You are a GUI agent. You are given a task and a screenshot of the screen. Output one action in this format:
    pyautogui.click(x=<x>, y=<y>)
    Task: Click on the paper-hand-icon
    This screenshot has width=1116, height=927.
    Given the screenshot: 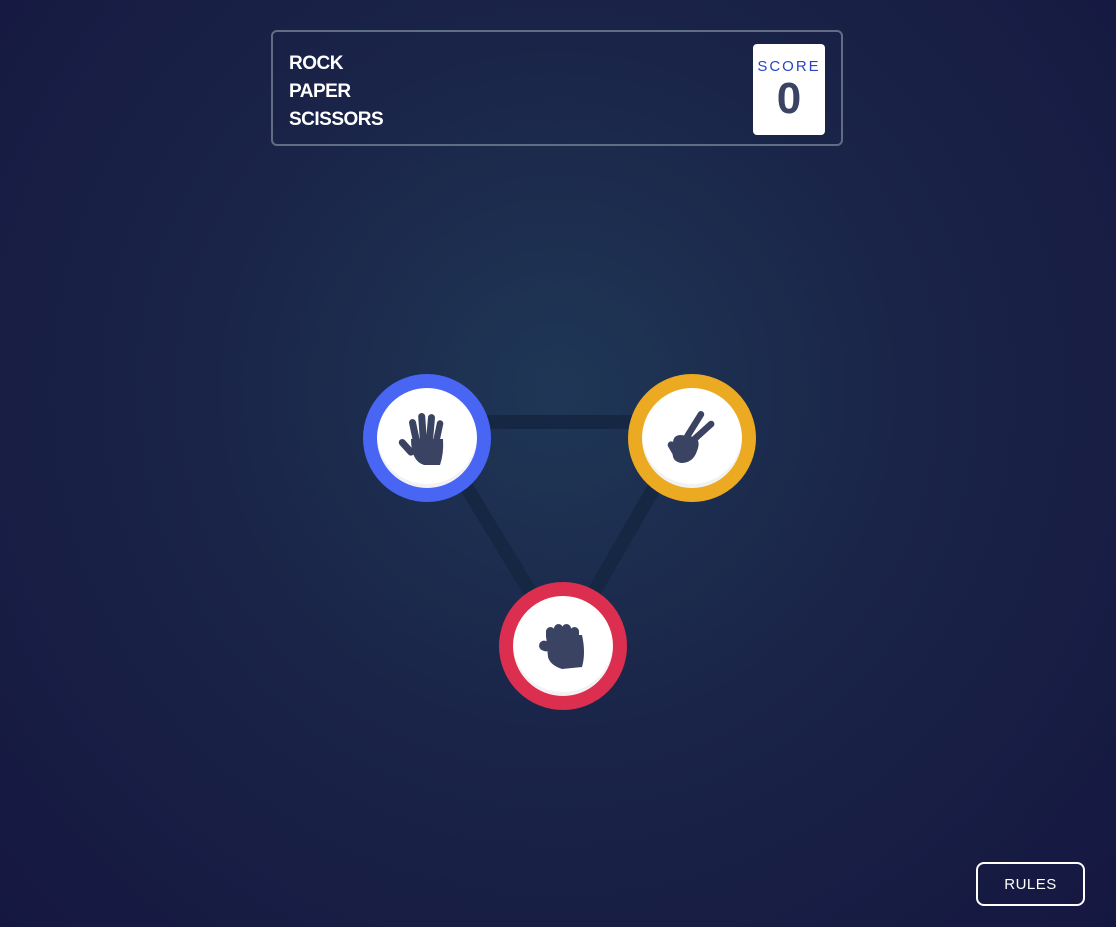 What is the action you would take?
    pyautogui.click(x=421, y=438)
    